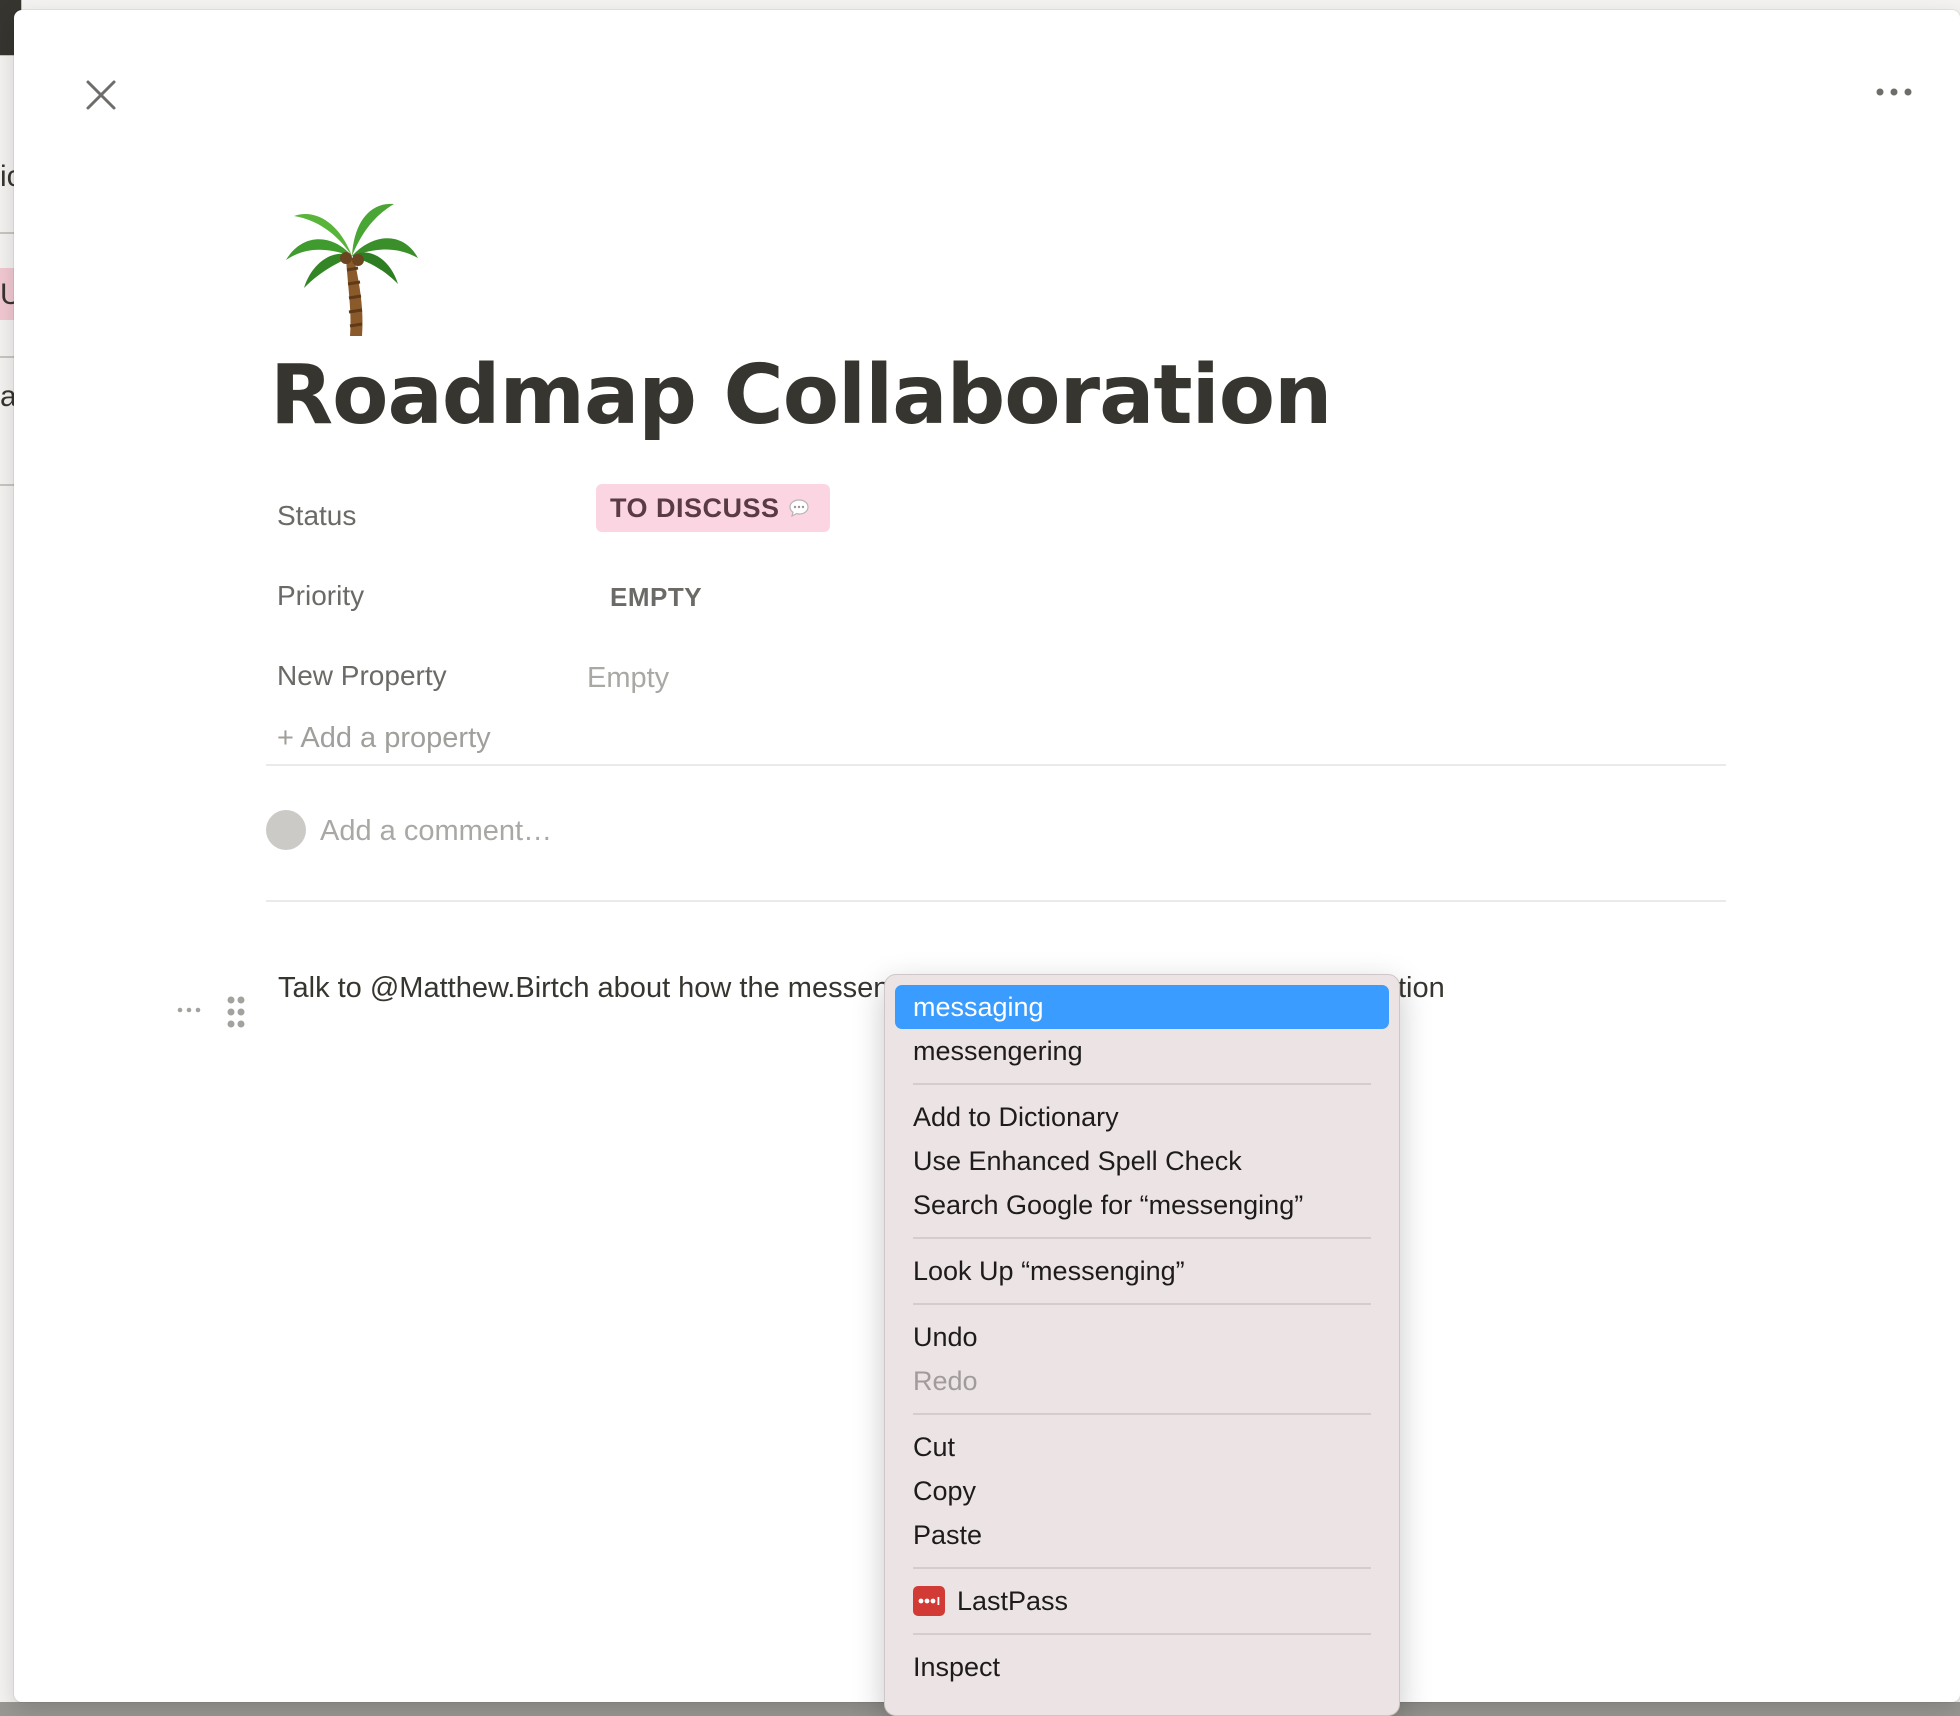 This screenshot has height=1716, width=1960. What do you see at coordinates (628, 678) in the screenshot?
I see `new-property-value: Empty` at bounding box center [628, 678].